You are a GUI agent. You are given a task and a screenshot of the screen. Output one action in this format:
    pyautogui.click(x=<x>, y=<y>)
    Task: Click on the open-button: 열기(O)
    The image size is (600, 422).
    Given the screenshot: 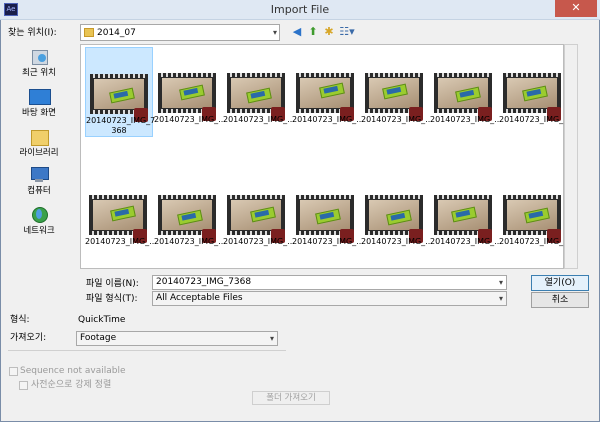 What is the action you would take?
    pyautogui.click(x=560, y=283)
    